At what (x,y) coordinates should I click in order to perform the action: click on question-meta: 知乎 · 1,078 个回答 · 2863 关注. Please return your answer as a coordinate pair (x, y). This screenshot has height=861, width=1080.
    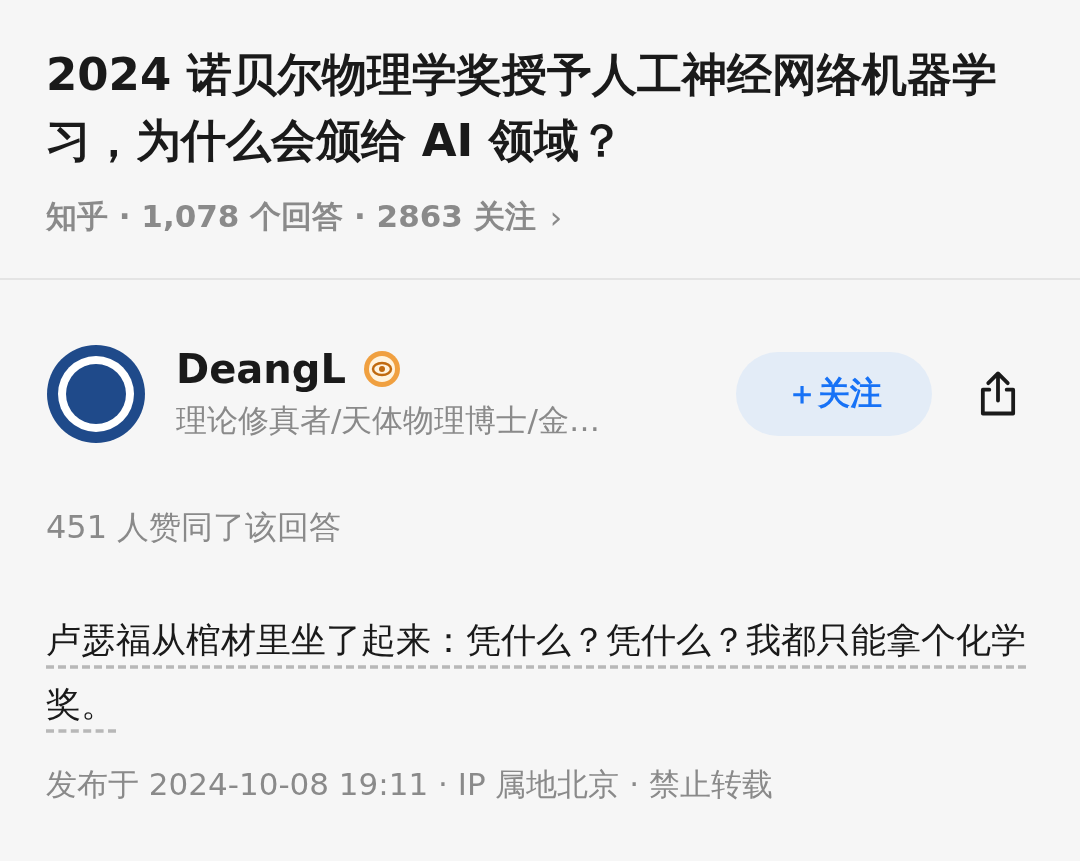
    Looking at the image, I should click on (291, 217).